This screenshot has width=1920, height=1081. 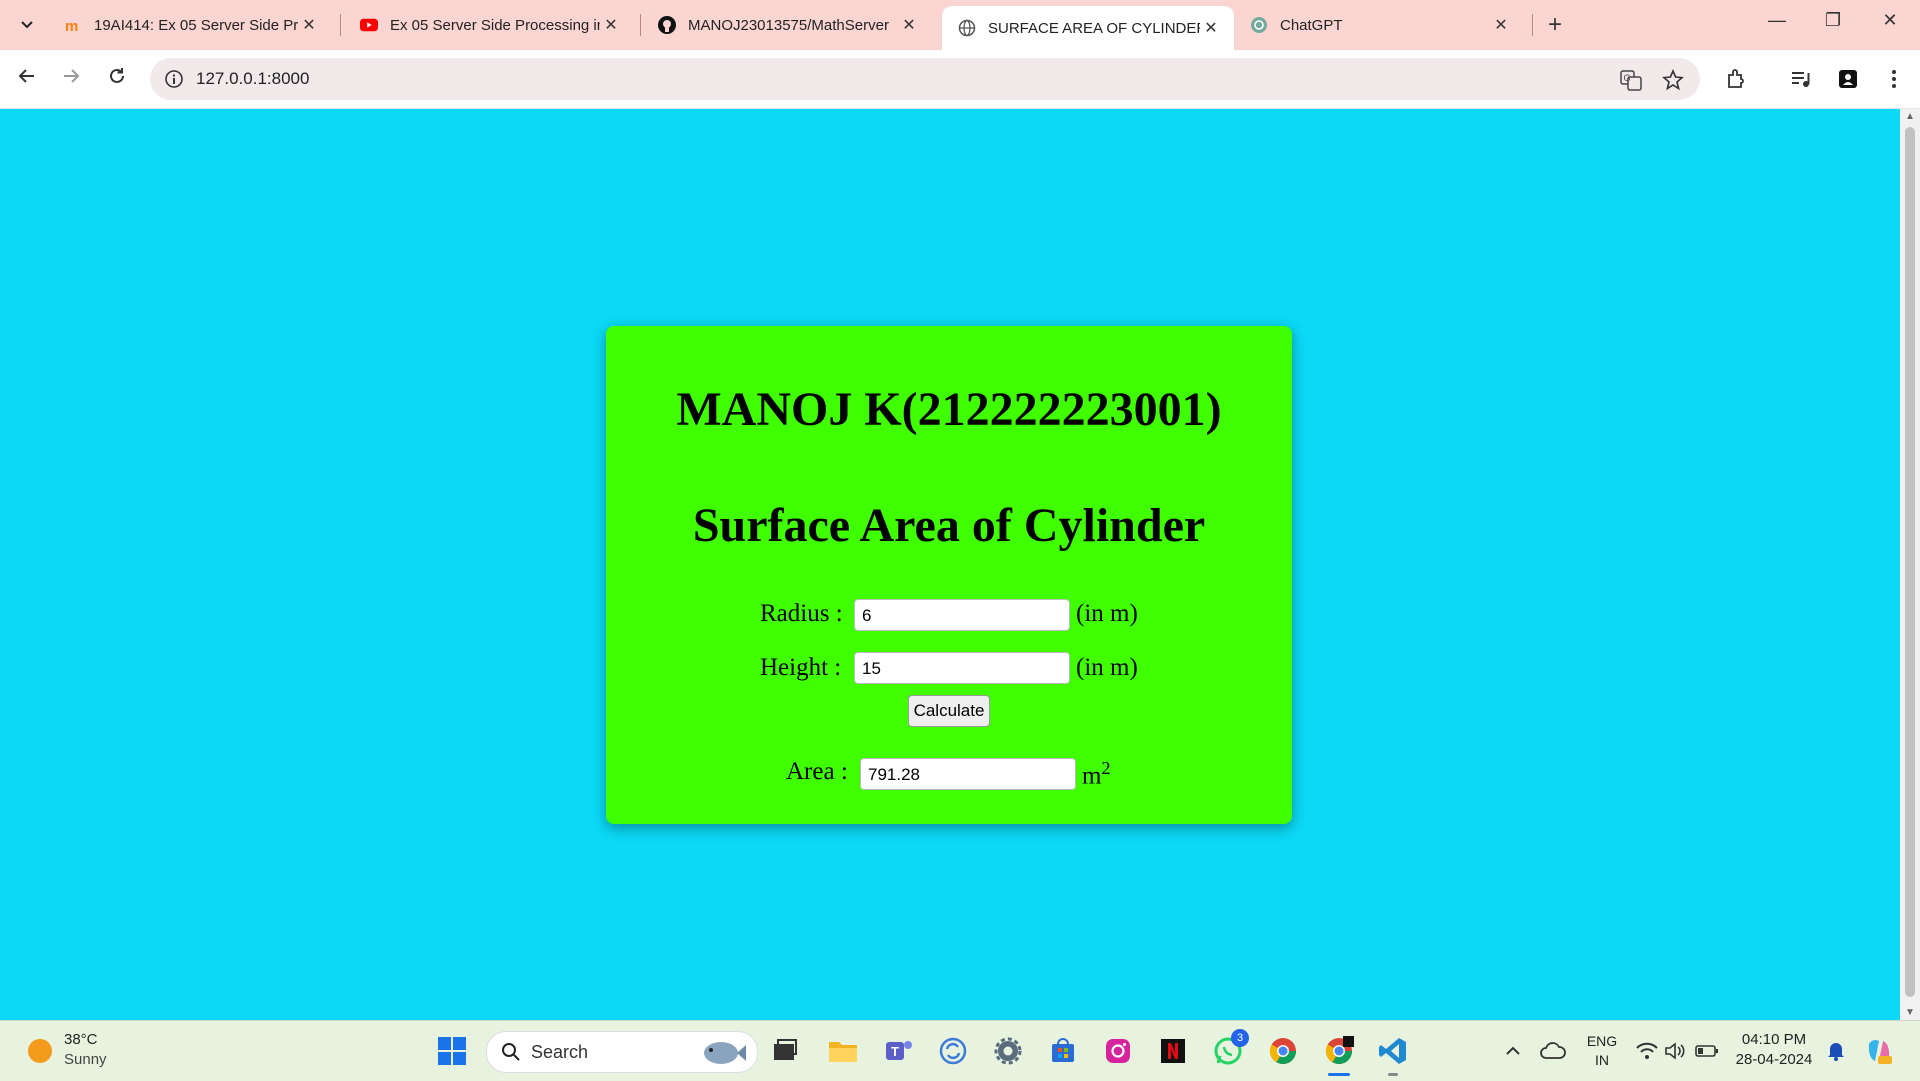 What do you see at coordinates (253, 78) in the screenshot?
I see `url-text: 127.0.0.1:8000` at bounding box center [253, 78].